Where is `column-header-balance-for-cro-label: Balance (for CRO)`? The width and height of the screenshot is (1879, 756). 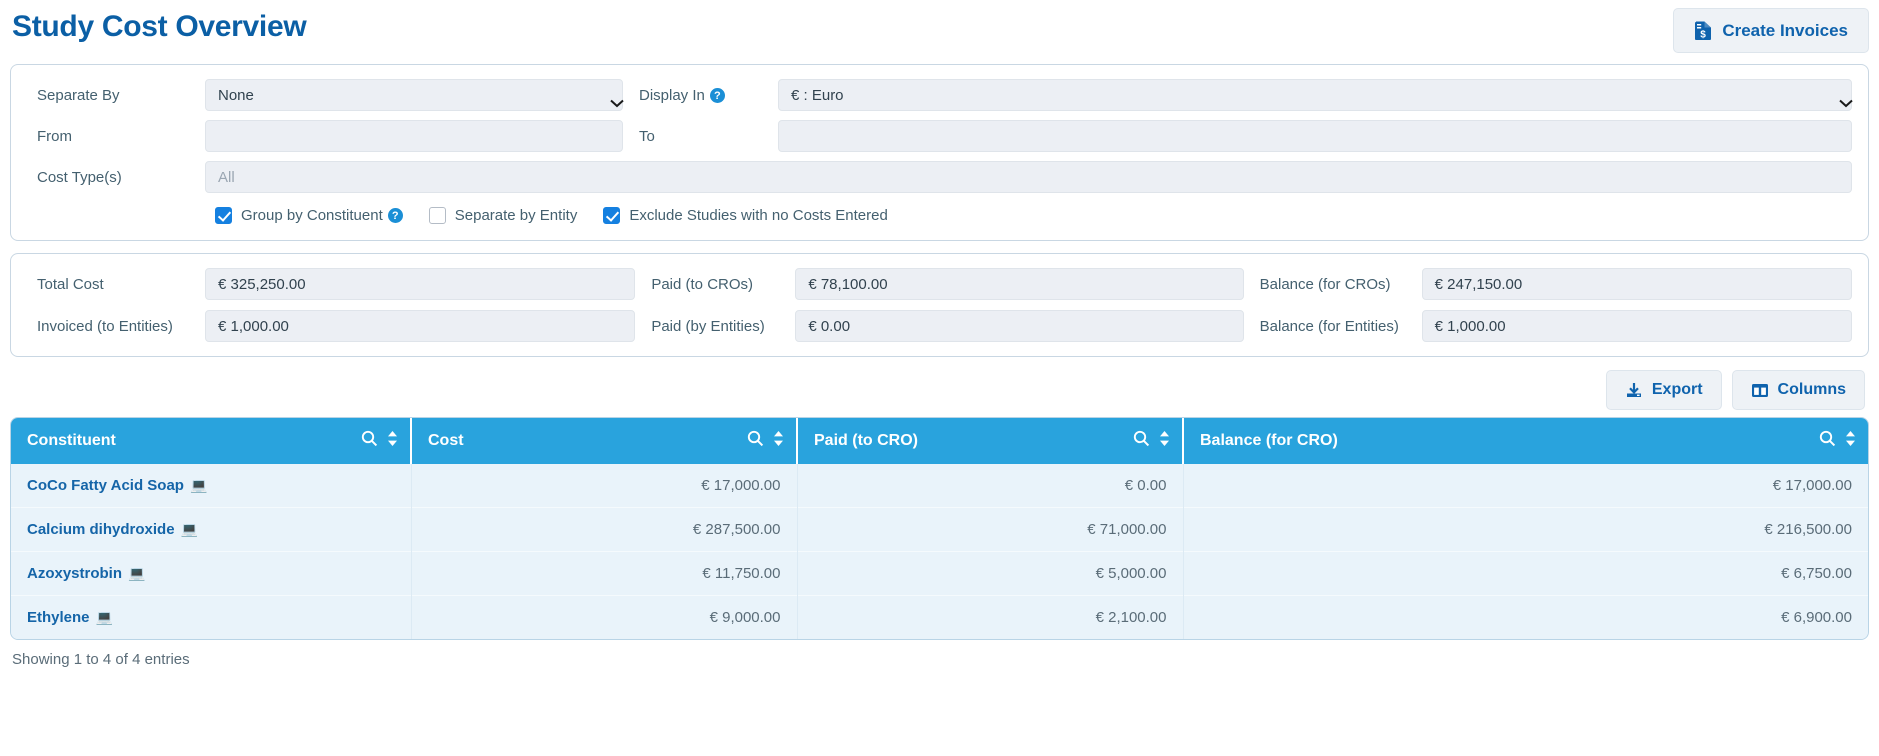
column-header-balance-for-cro-label: Balance (for CRO) is located at coordinates (1269, 440).